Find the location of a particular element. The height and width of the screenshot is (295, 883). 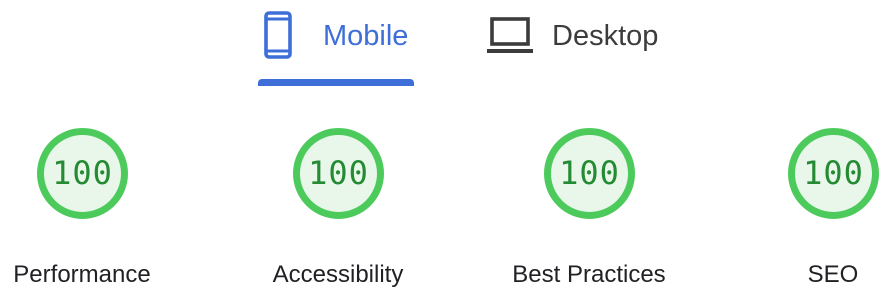

score-label: Accessibility is located at coordinates (338, 274).